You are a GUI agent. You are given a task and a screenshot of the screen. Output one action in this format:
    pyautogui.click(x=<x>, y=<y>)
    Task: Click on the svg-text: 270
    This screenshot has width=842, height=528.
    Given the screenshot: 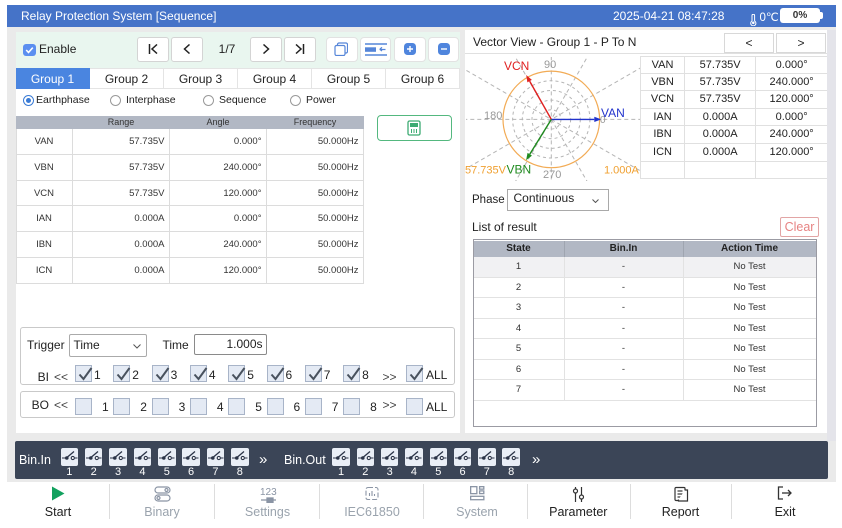 What is the action you would take?
    pyautogui.click(x=552, y=175)
    